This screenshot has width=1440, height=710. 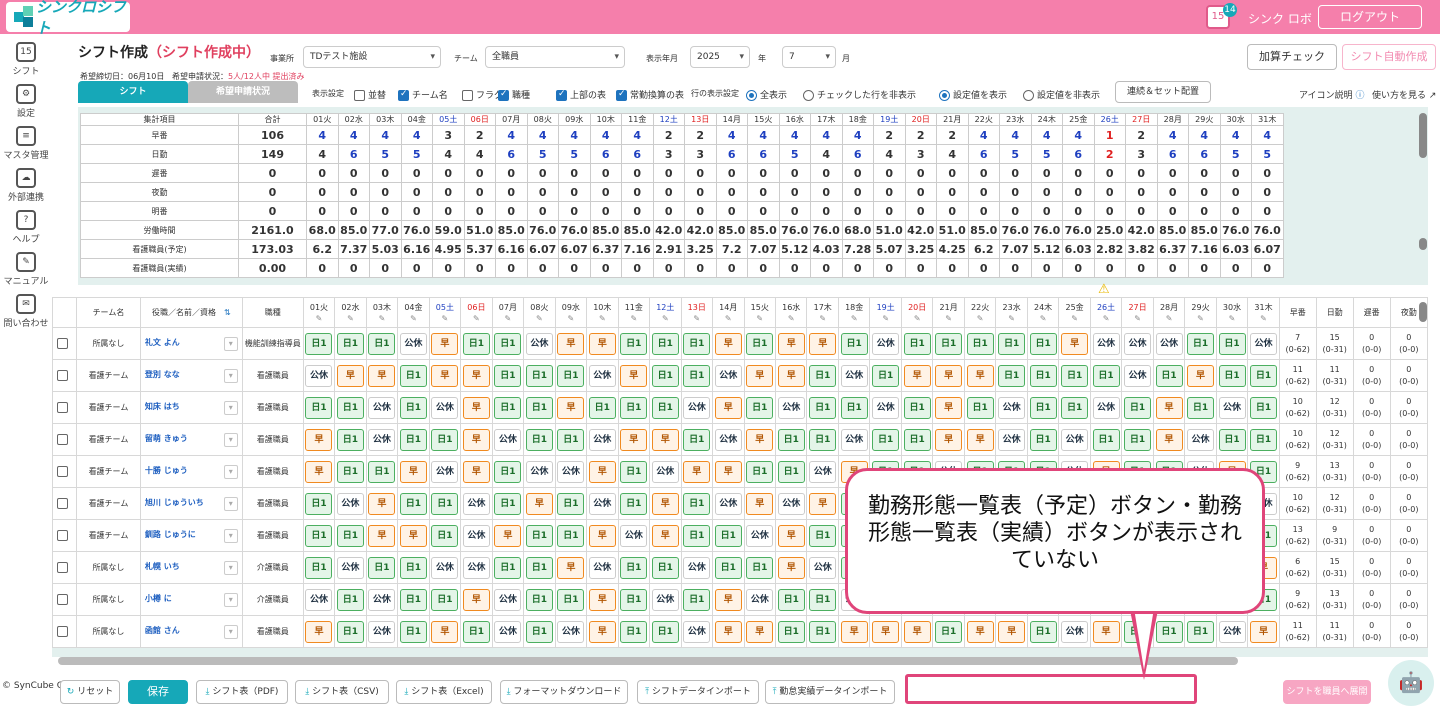 I want to click on icon-help-link: アイコン説明 ⓘ, so click(x=1331, y=94).